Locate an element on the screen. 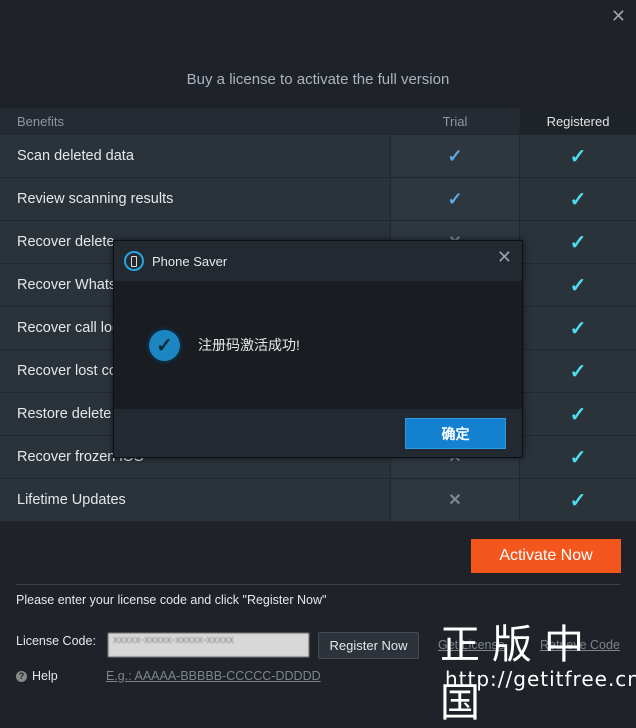 This screenshot has width=636, height=728. ok-button: 确定 is located at coordinates (455, 433).